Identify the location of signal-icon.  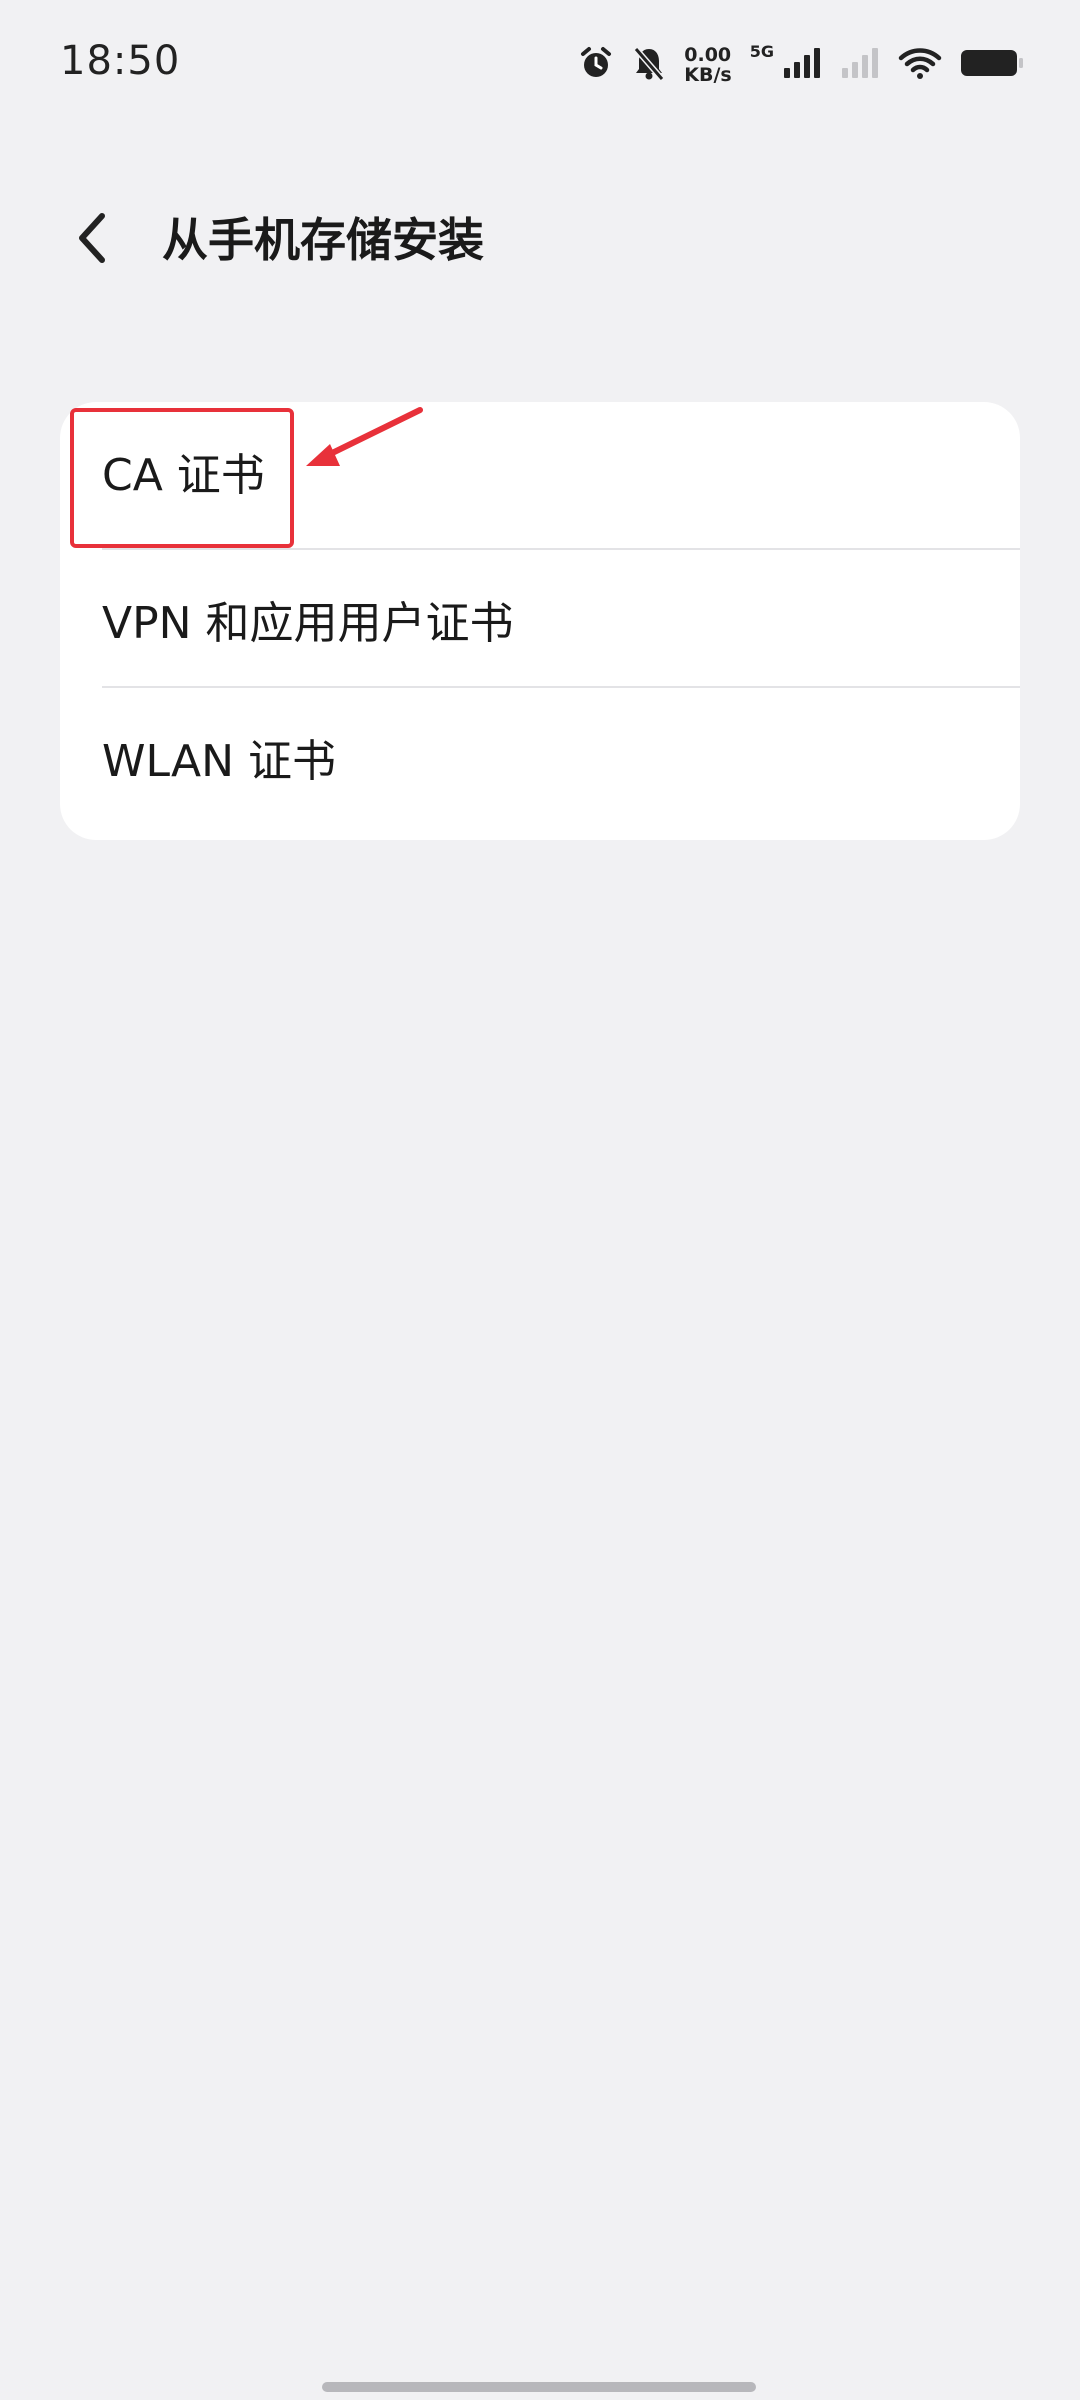
(802, 65).